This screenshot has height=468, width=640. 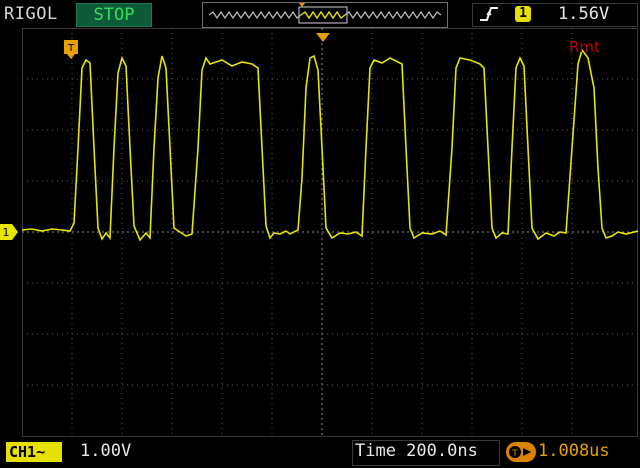 What do you see at coordinates (584, 47) in the screenshot?
I see `remote-indicator: Rmt` at bounding box center [584, 47].